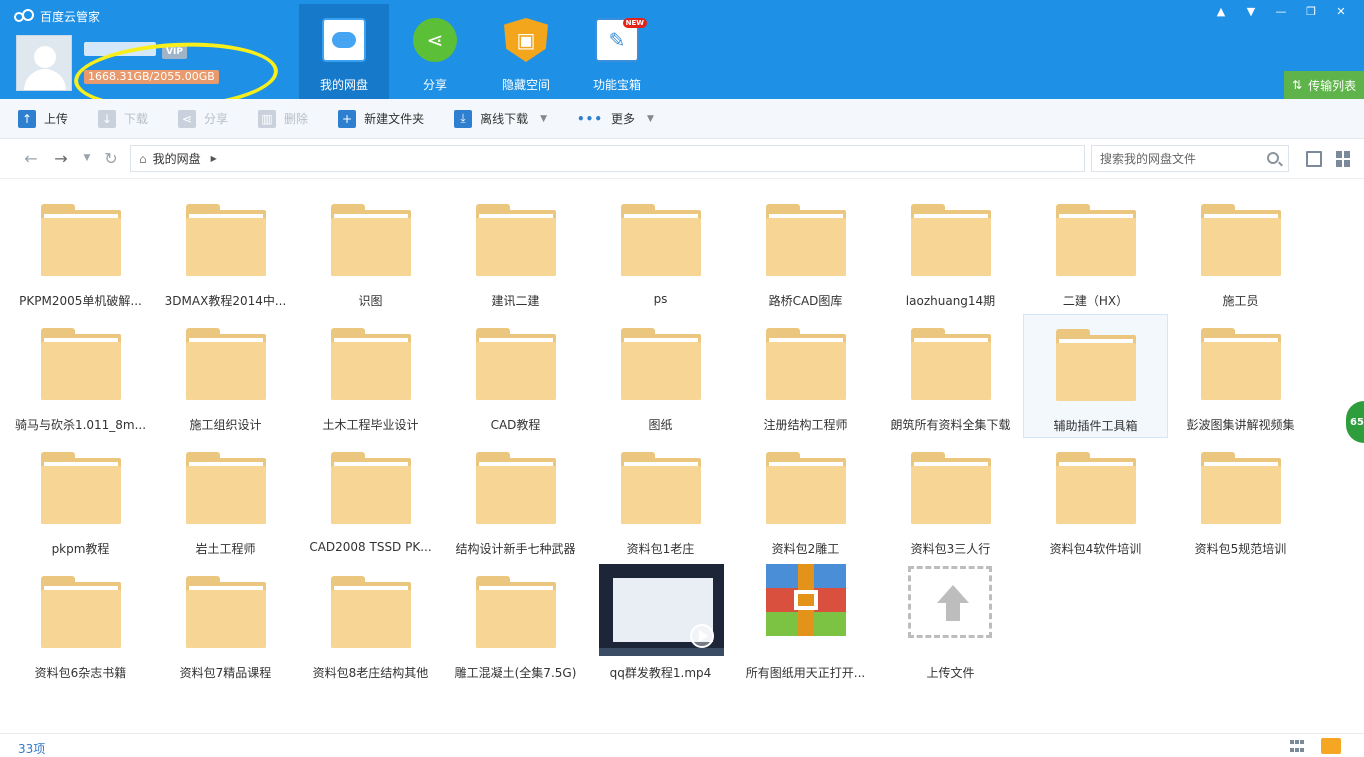 This screenshot has width=1364, height=757. Describe the element at coordinates (1314, 159) in the screenshot. I see `sort-view-icon` at that location.